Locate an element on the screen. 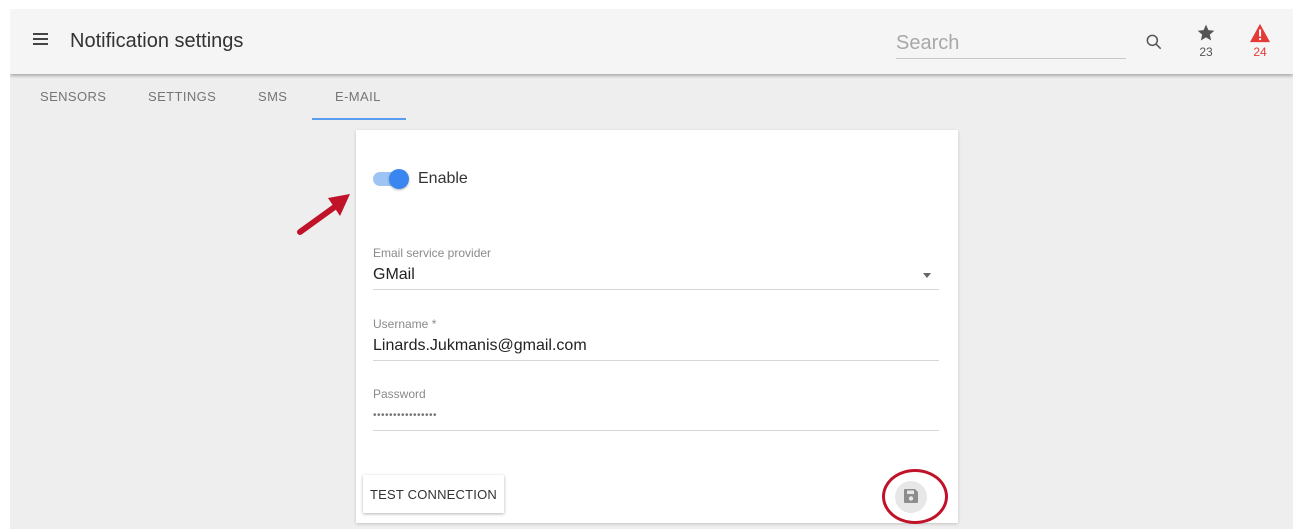 This screenshot has height=529, width=1293. favorites-button: 23 is located at coordinates (1206, 40).